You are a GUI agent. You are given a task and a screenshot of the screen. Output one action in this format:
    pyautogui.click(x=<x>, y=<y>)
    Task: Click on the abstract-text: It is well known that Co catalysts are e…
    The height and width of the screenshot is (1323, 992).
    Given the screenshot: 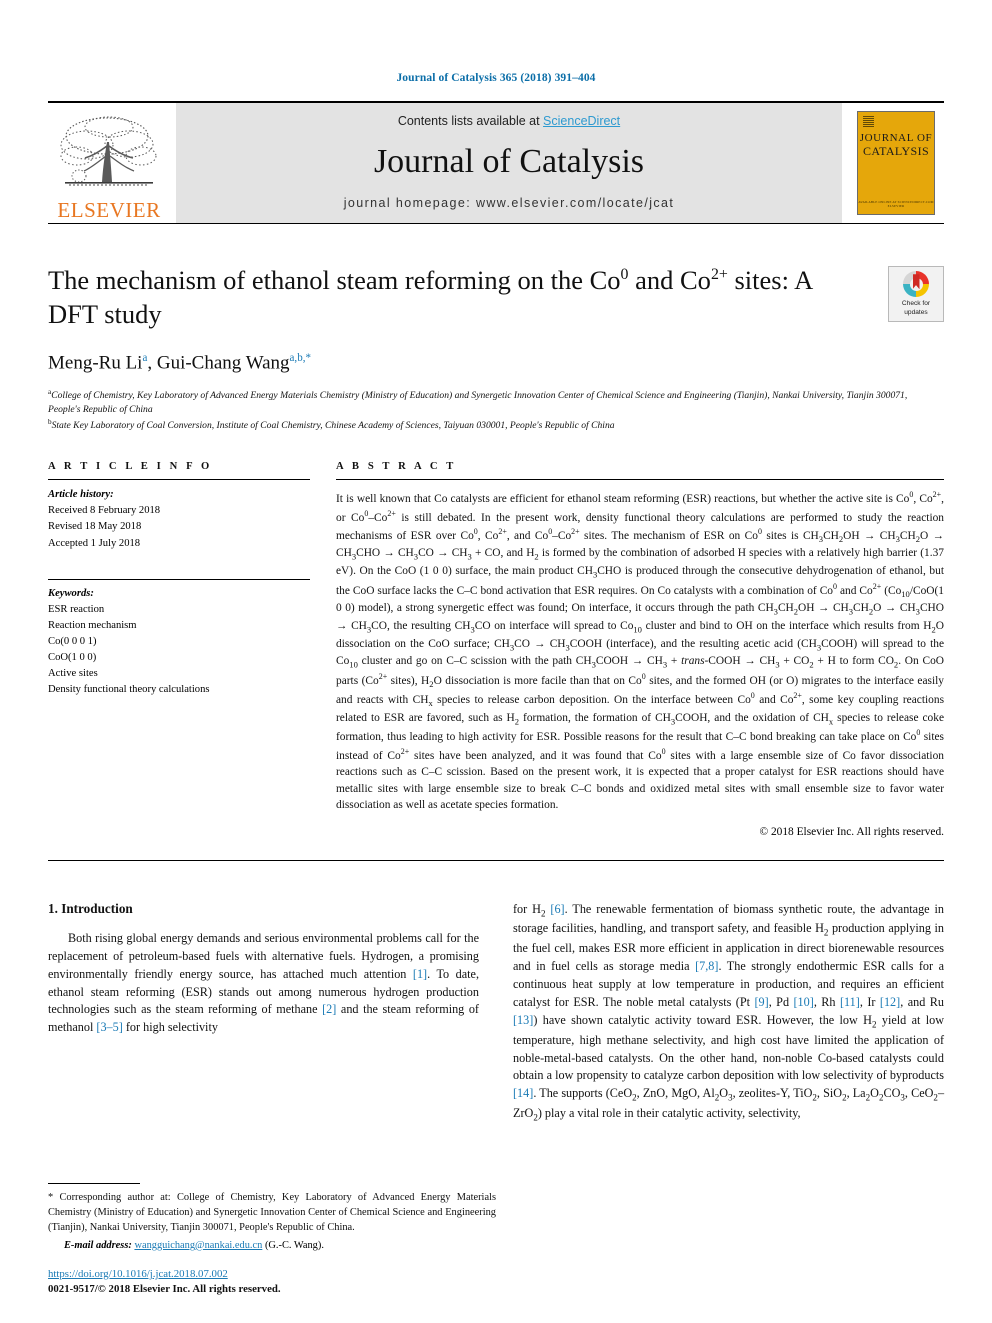 What is the action you would take?
    pyautogui.click(x=640, y=651)
    